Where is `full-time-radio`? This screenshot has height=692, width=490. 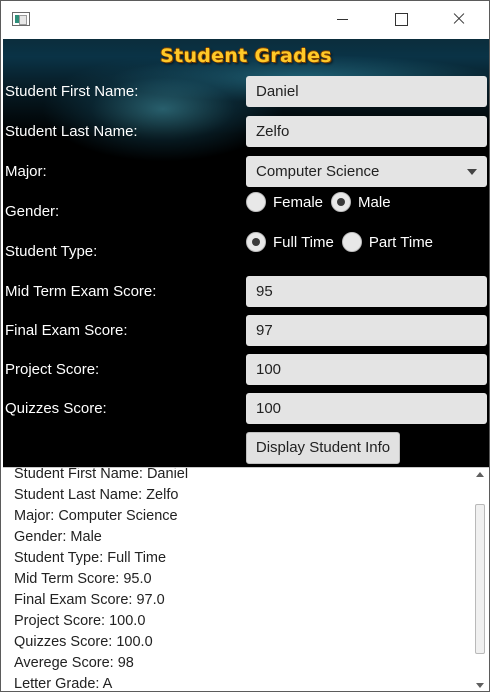
full-time-radio is located at coordinates (256, 242).